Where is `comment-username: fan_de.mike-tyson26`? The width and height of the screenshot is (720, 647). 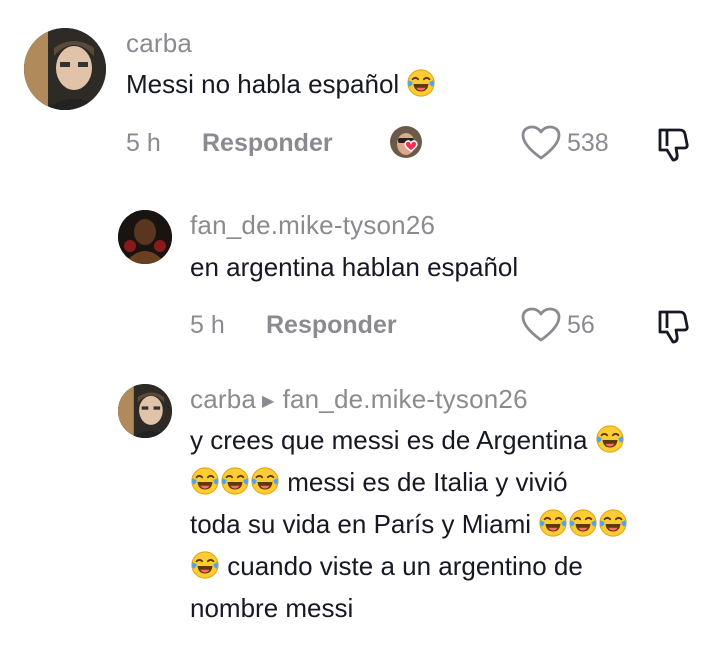
comment-username: fan_de.mike-tyson26 is located at coordinates (312, 225).